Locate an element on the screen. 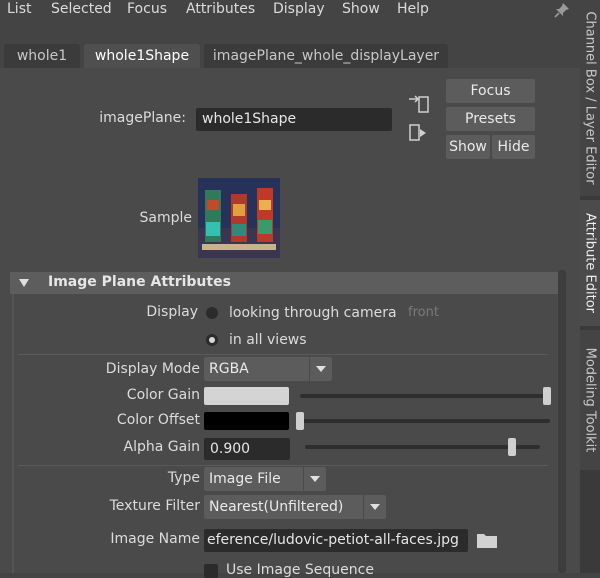  presets-button: Presets is located at coordinates (490, 119).